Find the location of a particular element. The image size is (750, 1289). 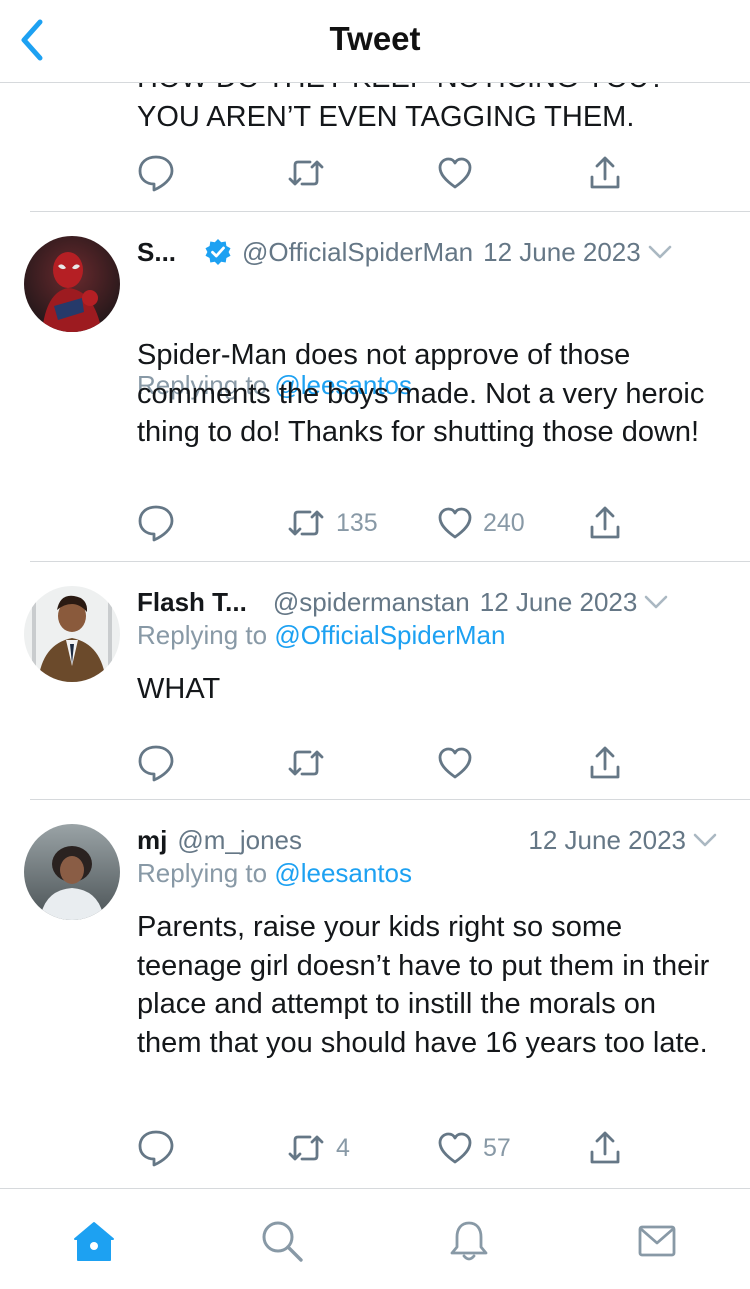

verified-icon is located at coordinates (218, 252).